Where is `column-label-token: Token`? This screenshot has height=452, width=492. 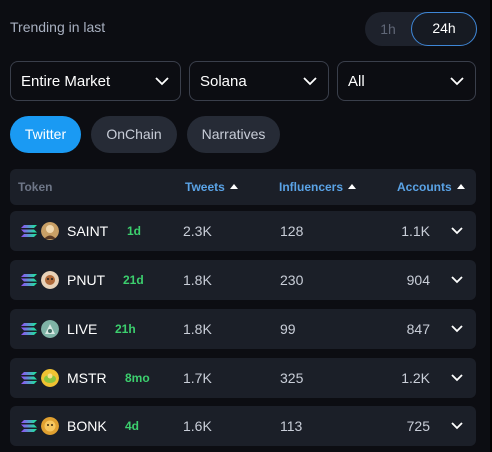
column-label-token: Token is located at coordinates (35, 187).